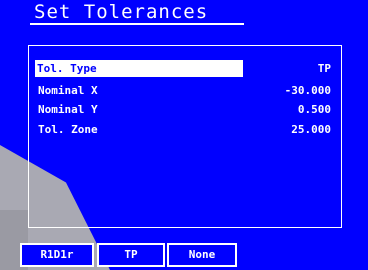 This screenshot has width=368, height=270. Describe the element at coordinates (137, 24) in the screenshot. I see `title-underline` at that location.